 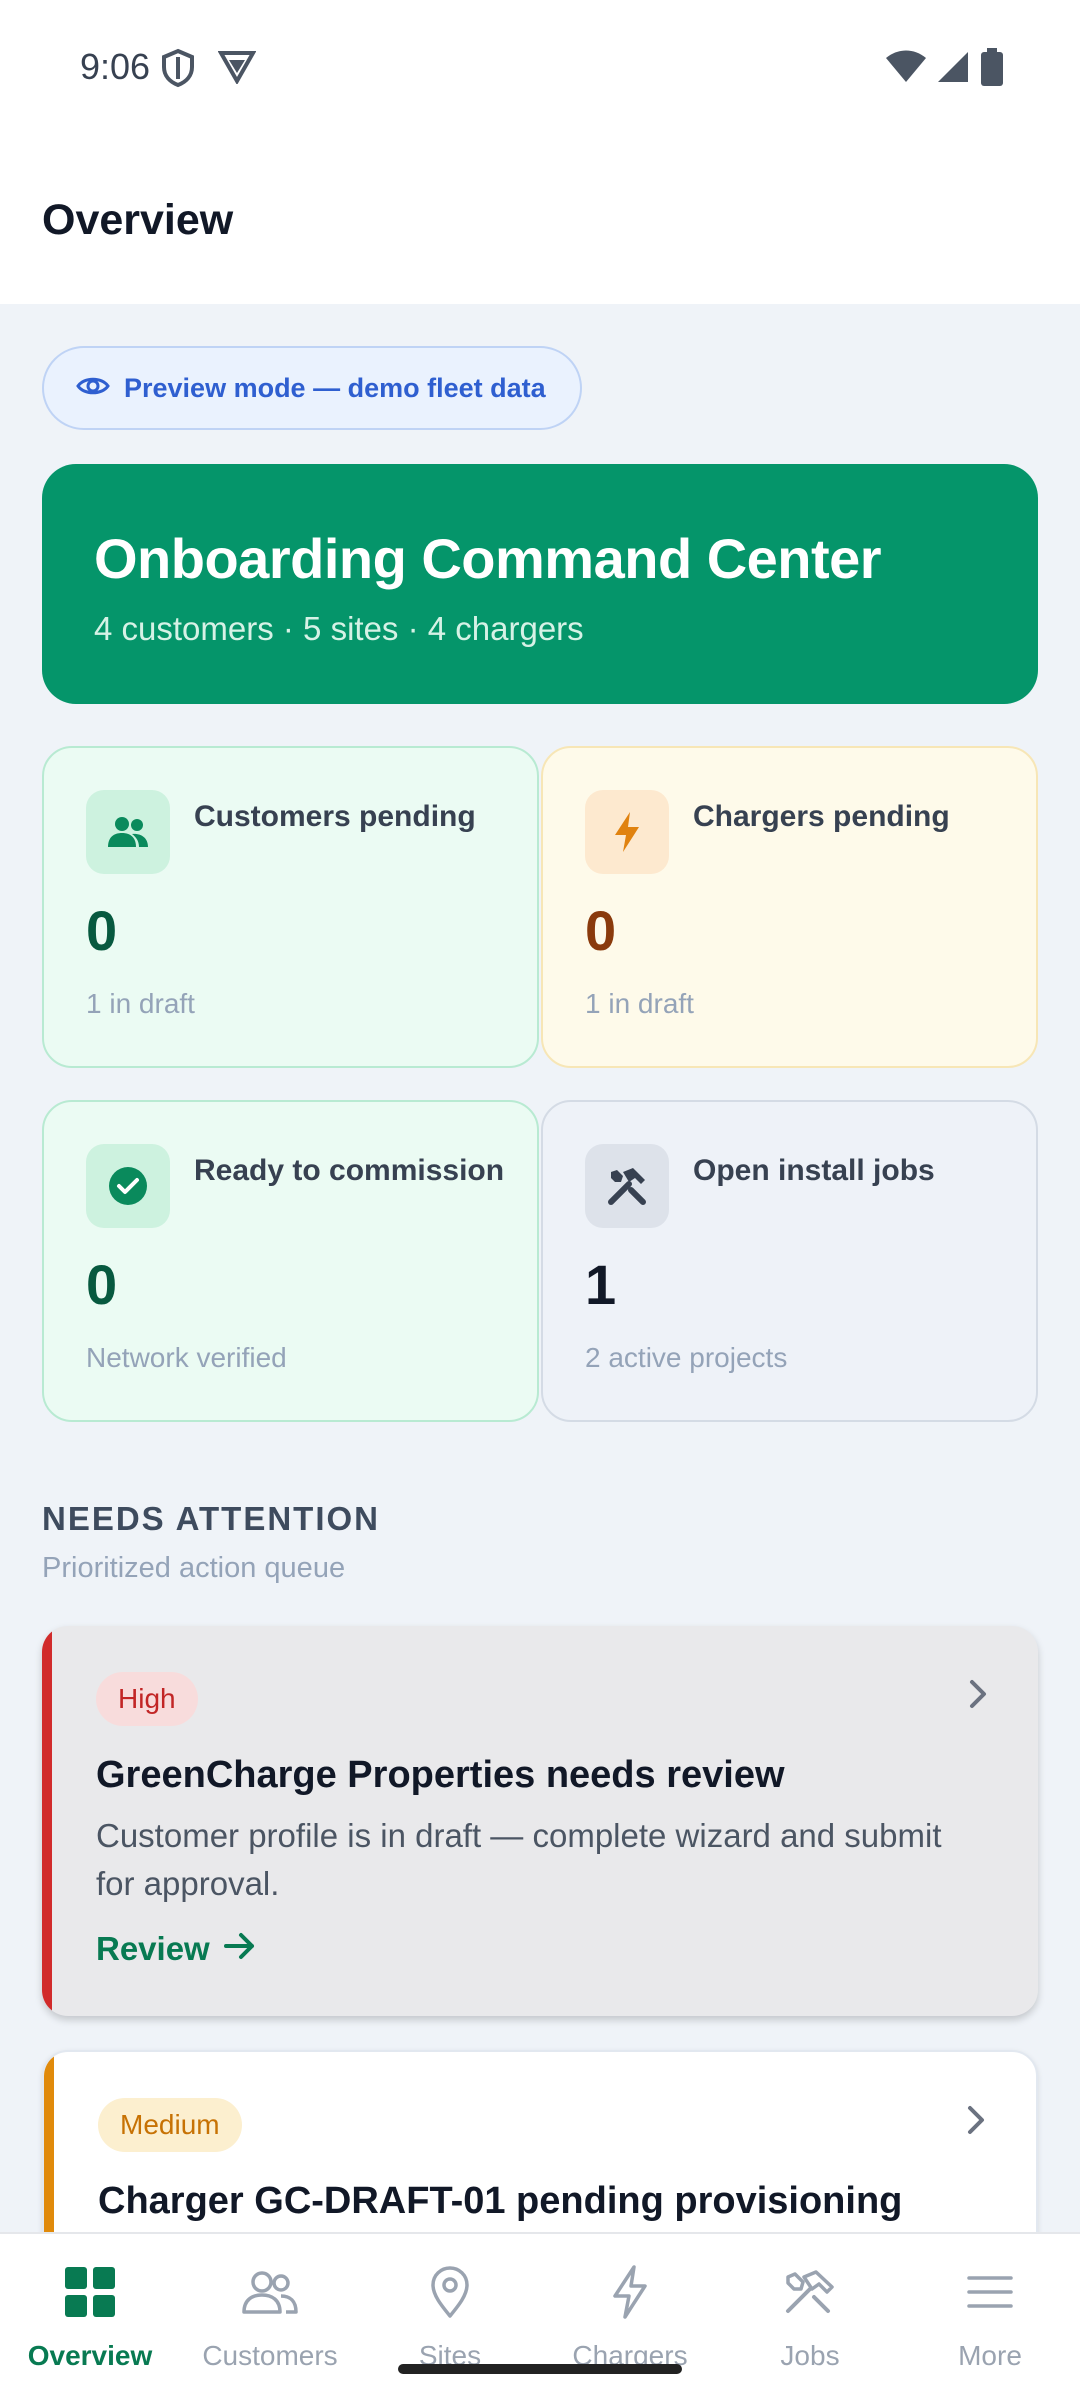 What do you see at coordinates (186, 1357) in the screenshot?
I see `stat-note: Network verified` at bounding box center [186, 1357].